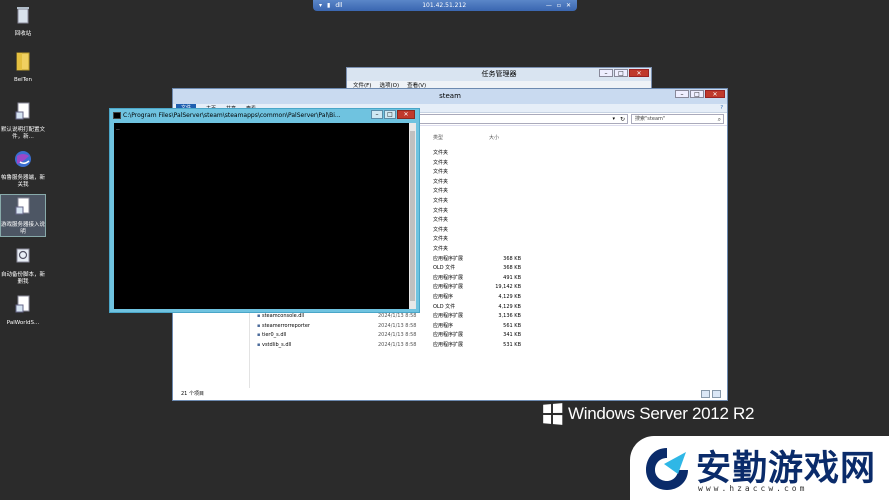 The height and width of the screenshot is (500, 889). I want to click on recycle-bin-icon, so click(23, 15).